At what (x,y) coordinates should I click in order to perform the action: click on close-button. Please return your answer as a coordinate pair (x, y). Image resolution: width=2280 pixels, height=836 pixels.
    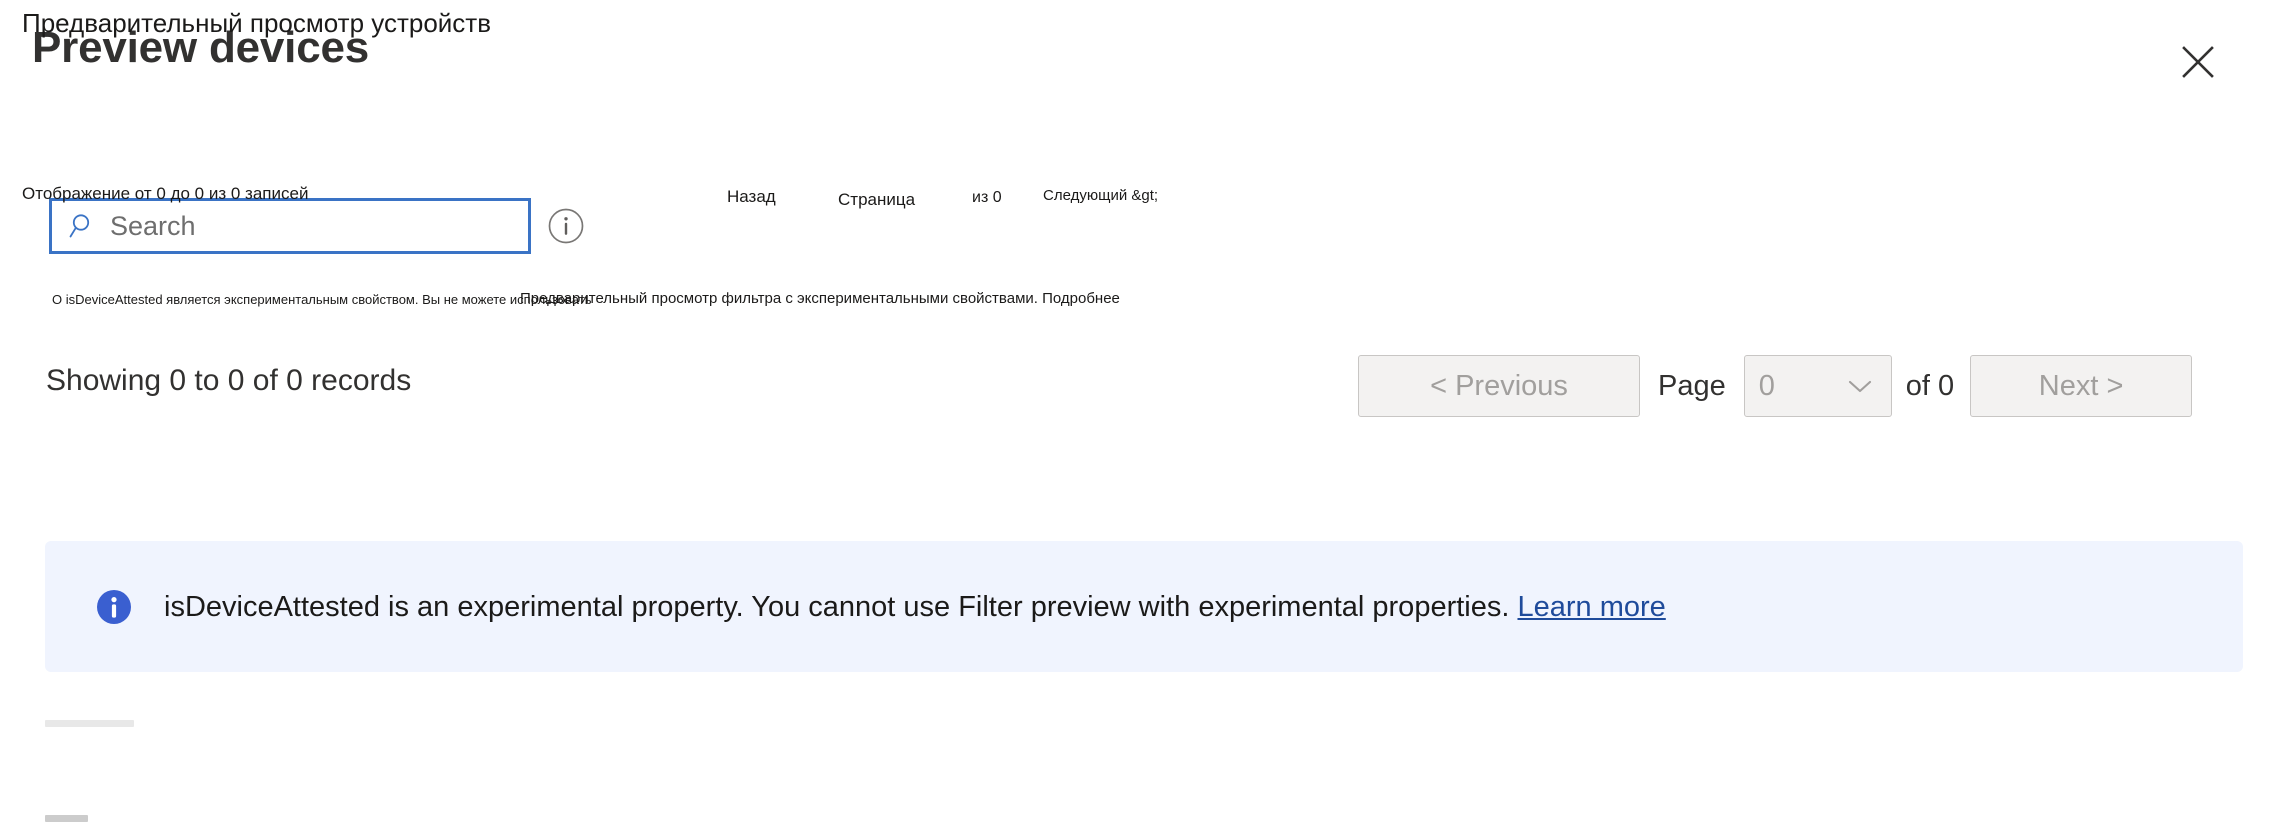
    Looking at the image, I should click on (2198, 62).